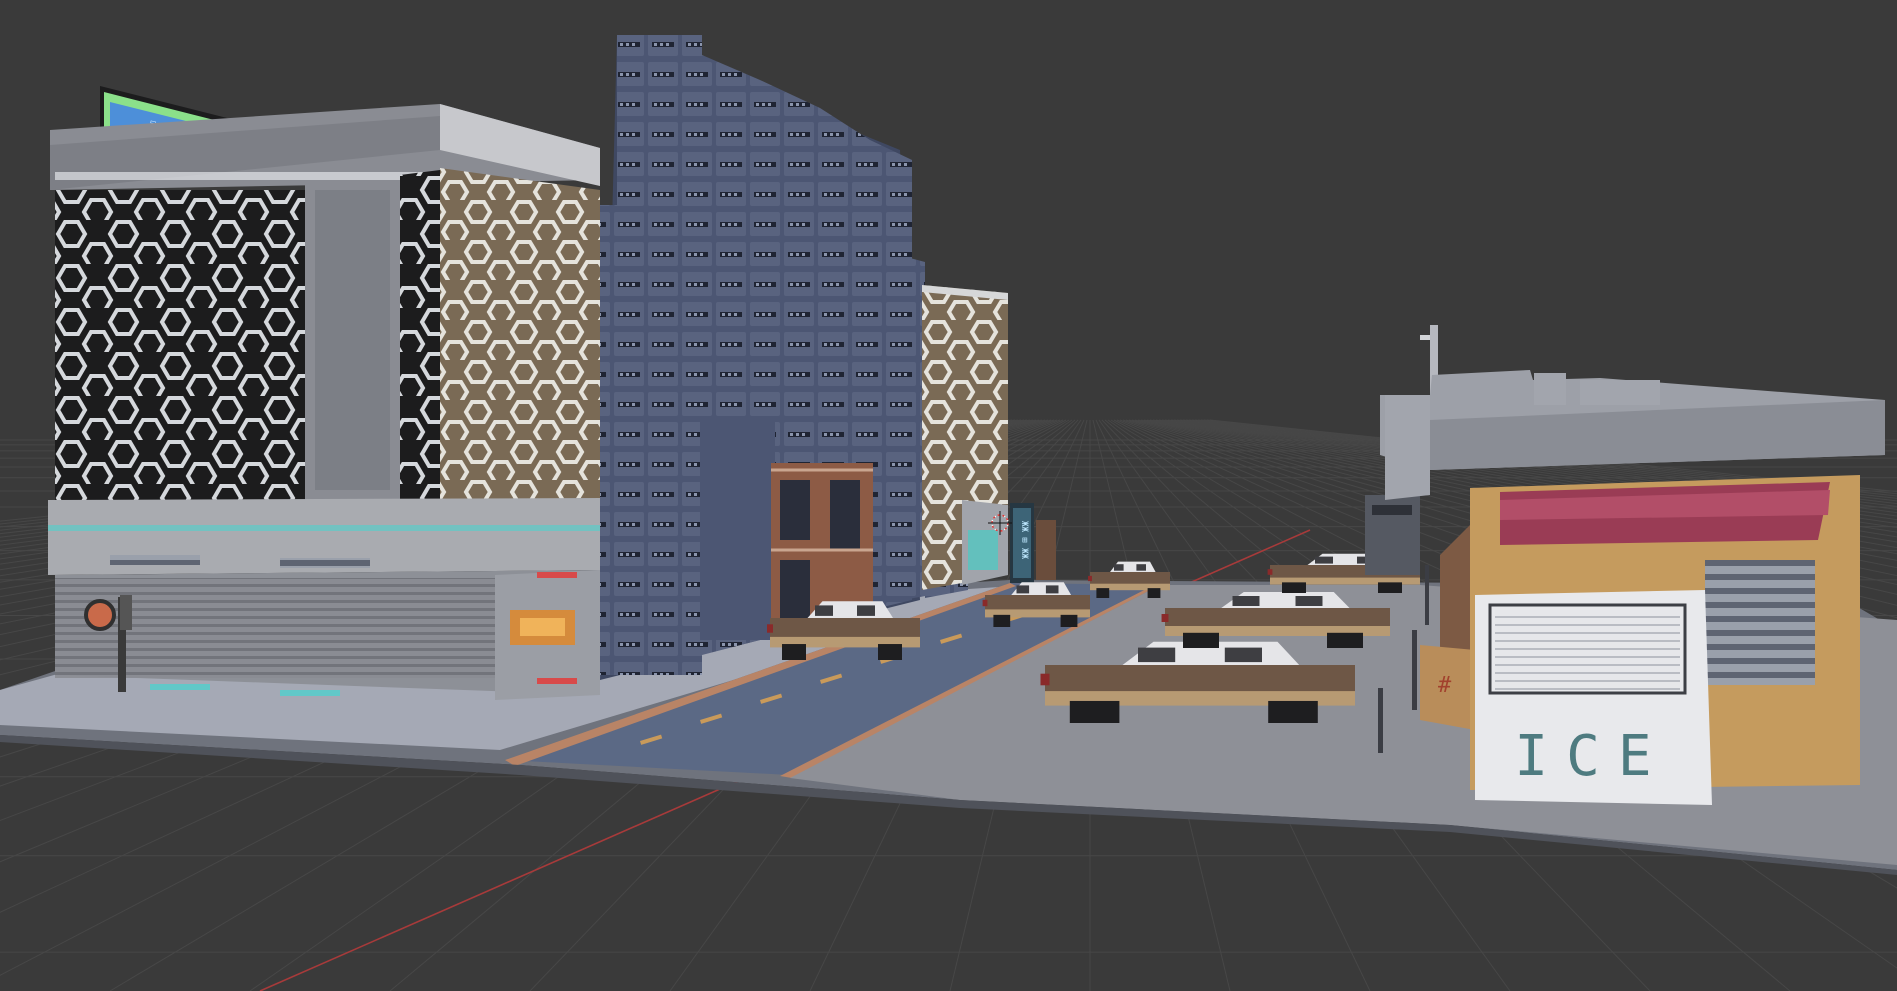  Describe the element at coordinates (1760, 622) in the screenshot. I see `window-vent` at that location.